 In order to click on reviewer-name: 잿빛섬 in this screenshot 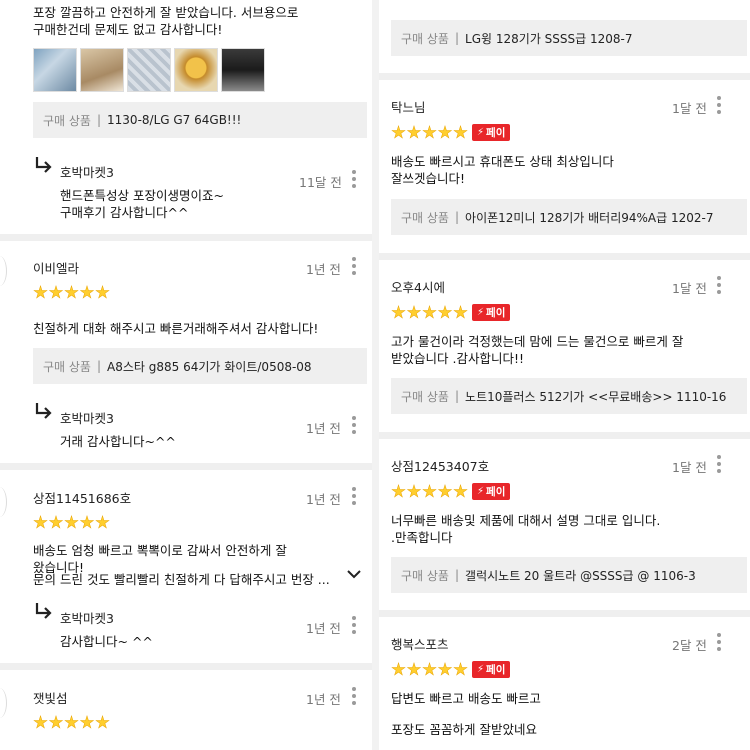, I will do `click(50, 697)`.